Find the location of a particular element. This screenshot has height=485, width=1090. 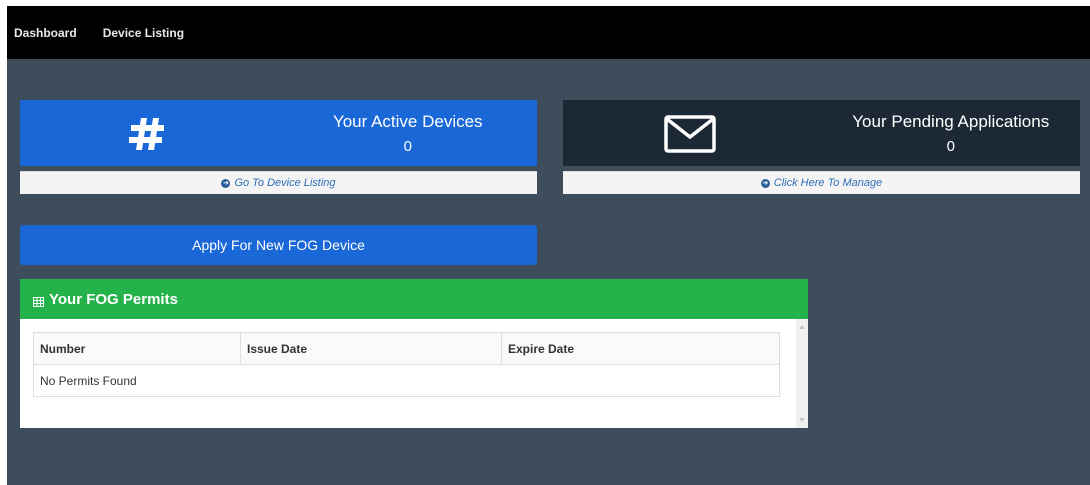

fog-permits-header: Your FOG Permits is located at coordinates (414, 299).